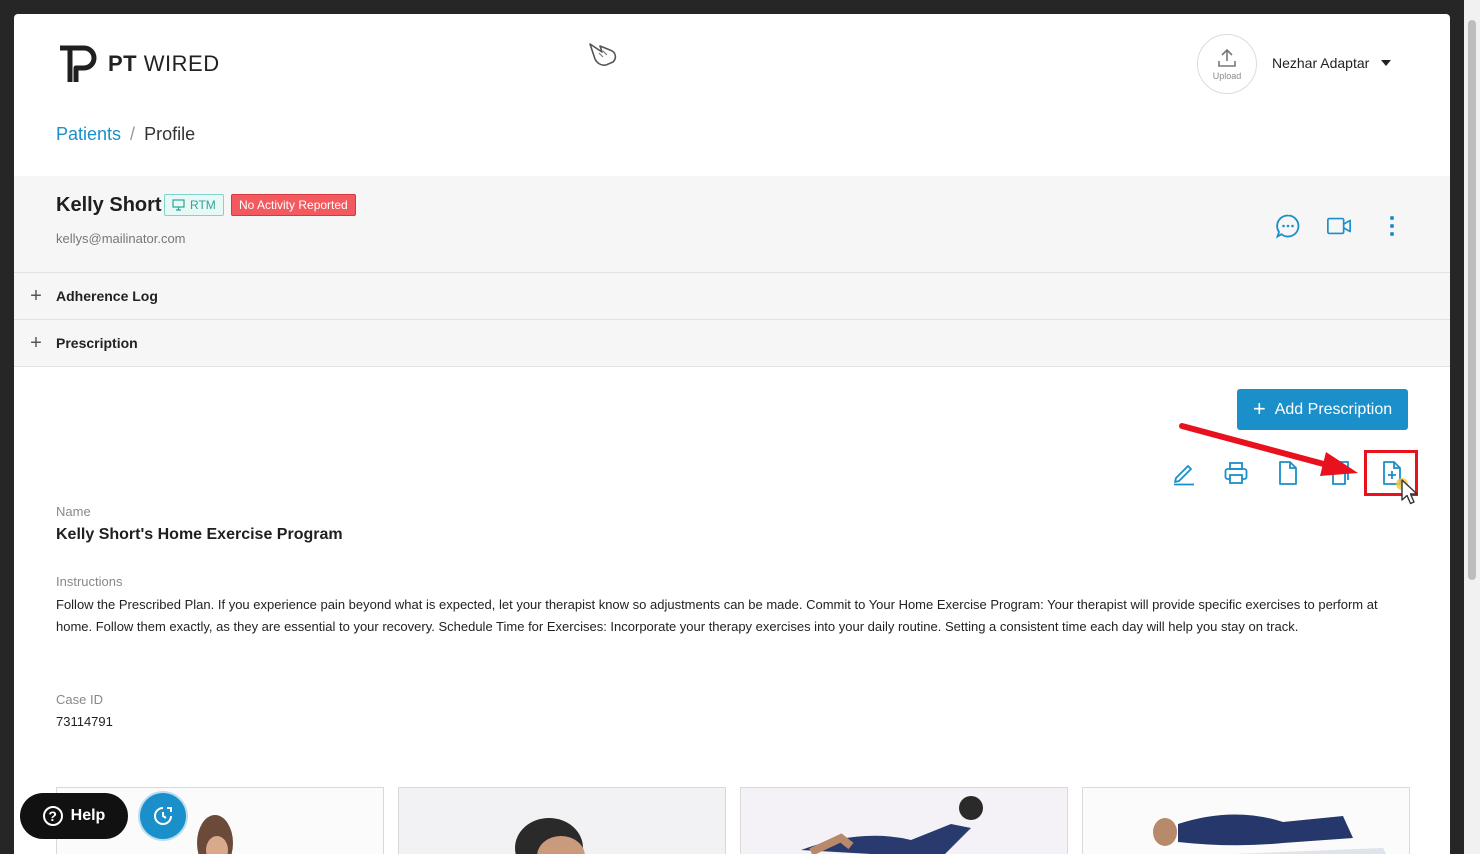 The image size is (1480, 854). I want to click on patient-email: kellys@mailinator.com, so click(121, 238).